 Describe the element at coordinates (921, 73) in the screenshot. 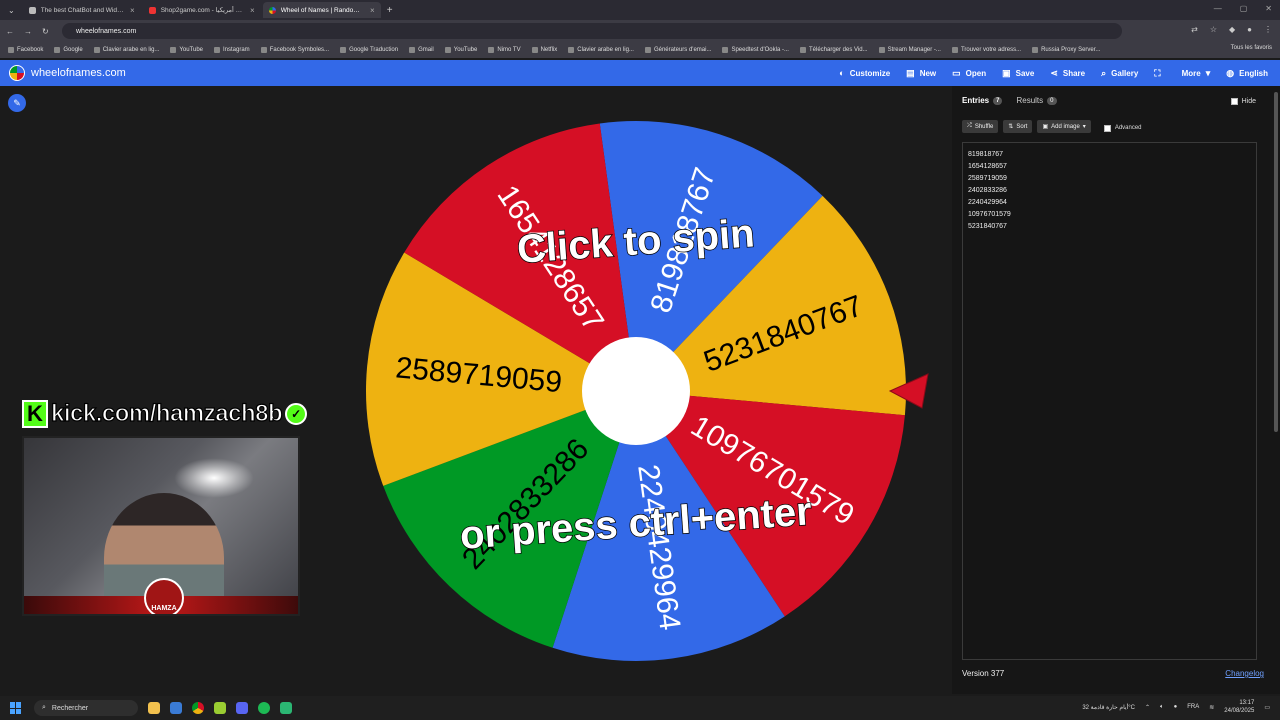

I see `menu-new-button: ▤ New` at that location.